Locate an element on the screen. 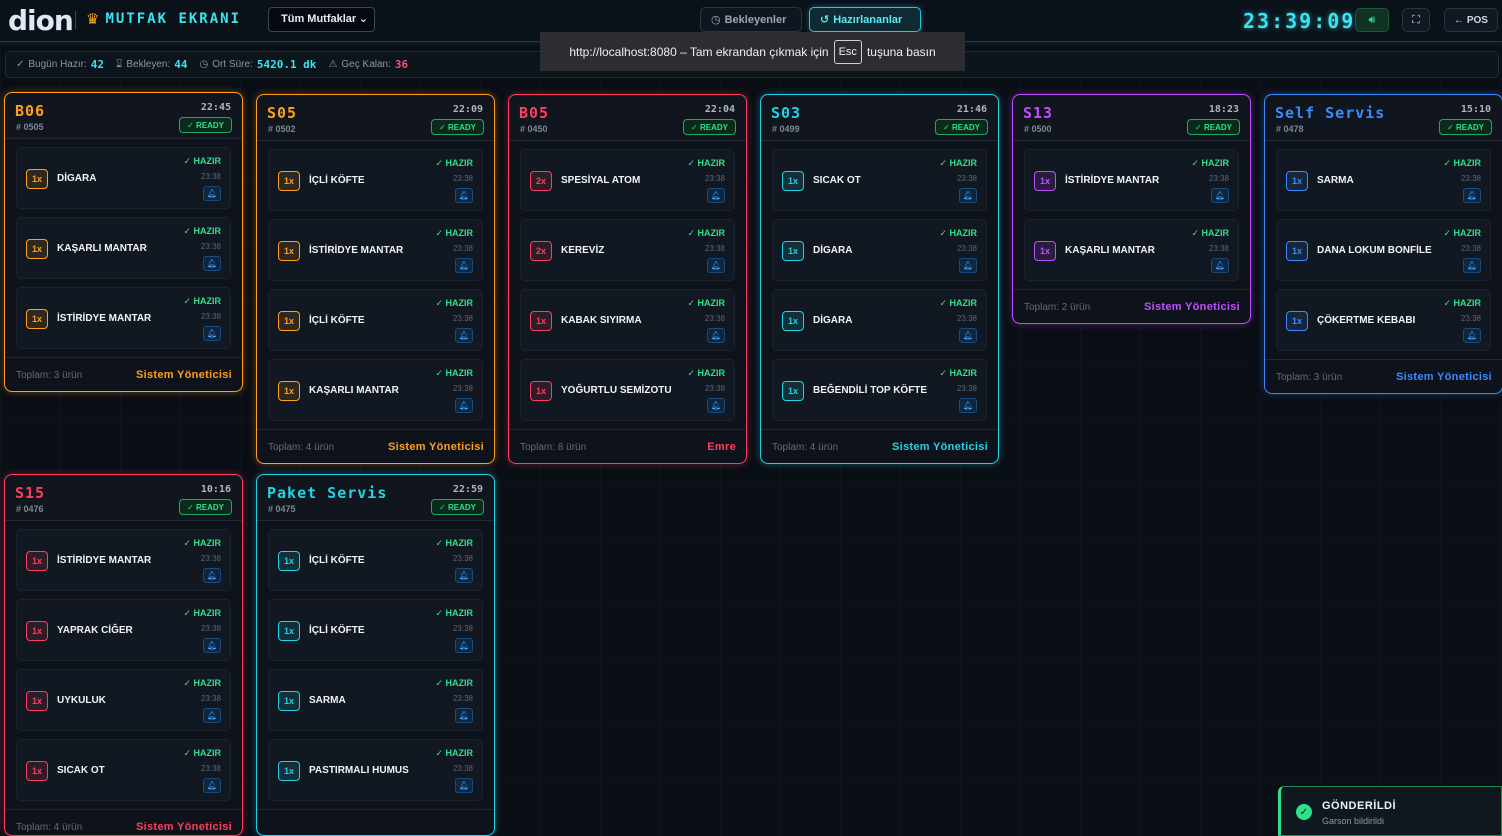 This screenshot has height=836, width=1502. order-card-footer: Toplam: 2 ürün Sistem Yöneticisi is located at coordinates (1131, 306).